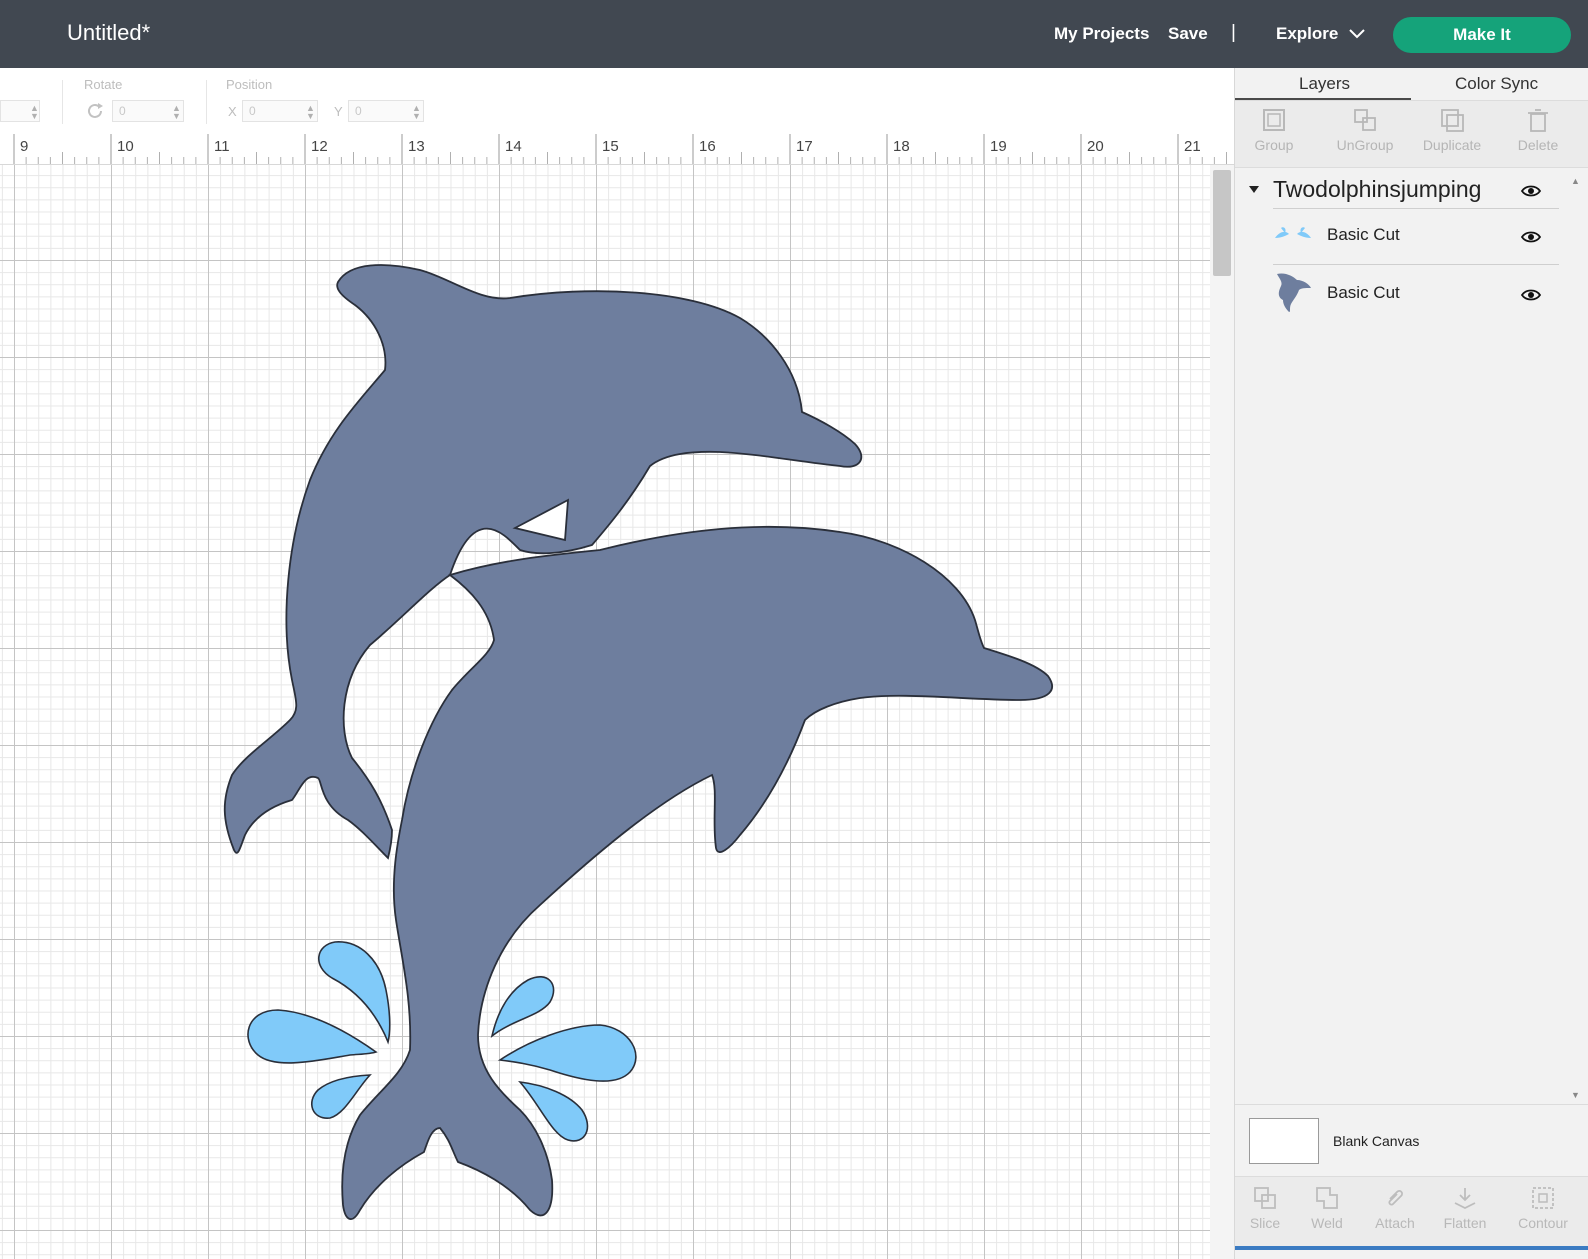  I want to click on save-link: Save, so click(1188, 34).